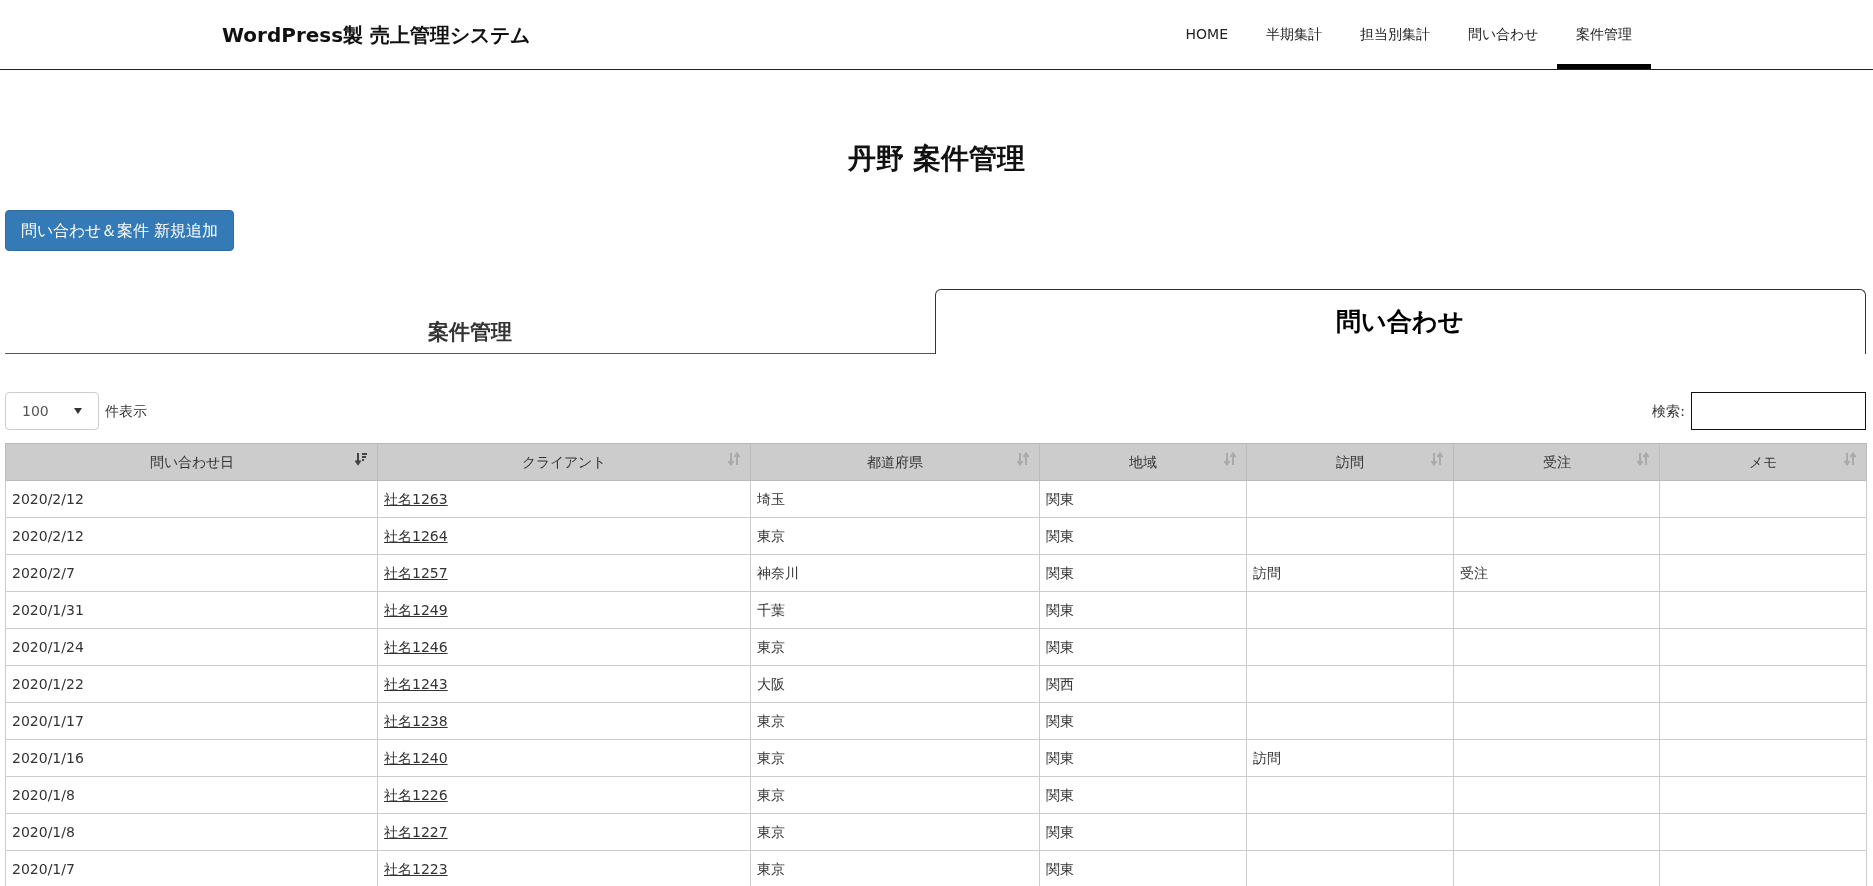 Image resolution: width=1873 pixels, height=886 pixels. What do you see at coordinates (1143, 462) in the screenshot?
I see `column-header: 地域` at bounding box center [1143, 462].